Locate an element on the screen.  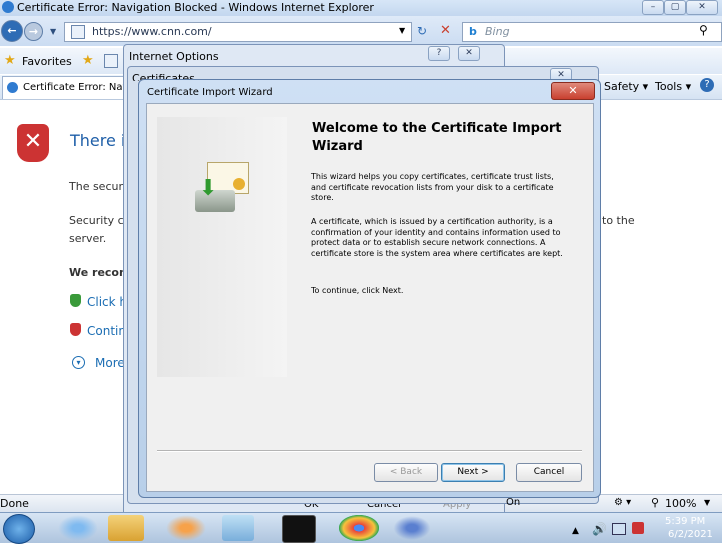
taskbar-explorer-icon is located at coordinates (126, 528).